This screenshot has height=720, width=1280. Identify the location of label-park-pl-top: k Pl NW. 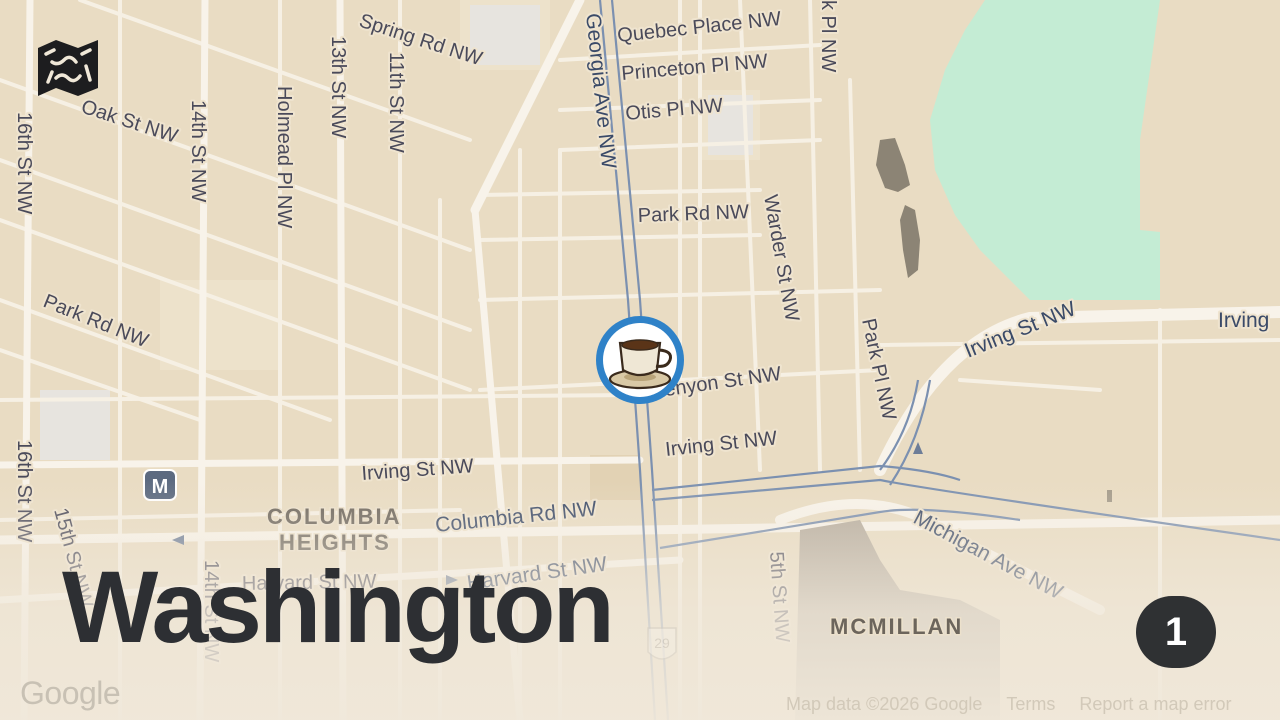
(828, 36).